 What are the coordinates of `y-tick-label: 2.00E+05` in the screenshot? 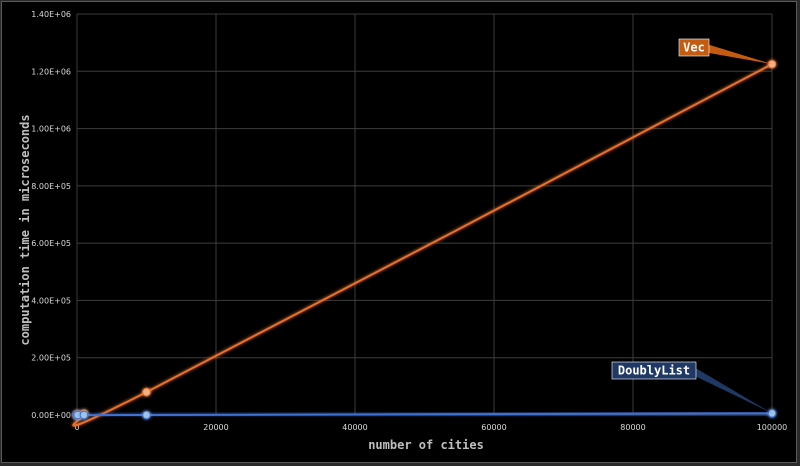 It's located at (51, 358).